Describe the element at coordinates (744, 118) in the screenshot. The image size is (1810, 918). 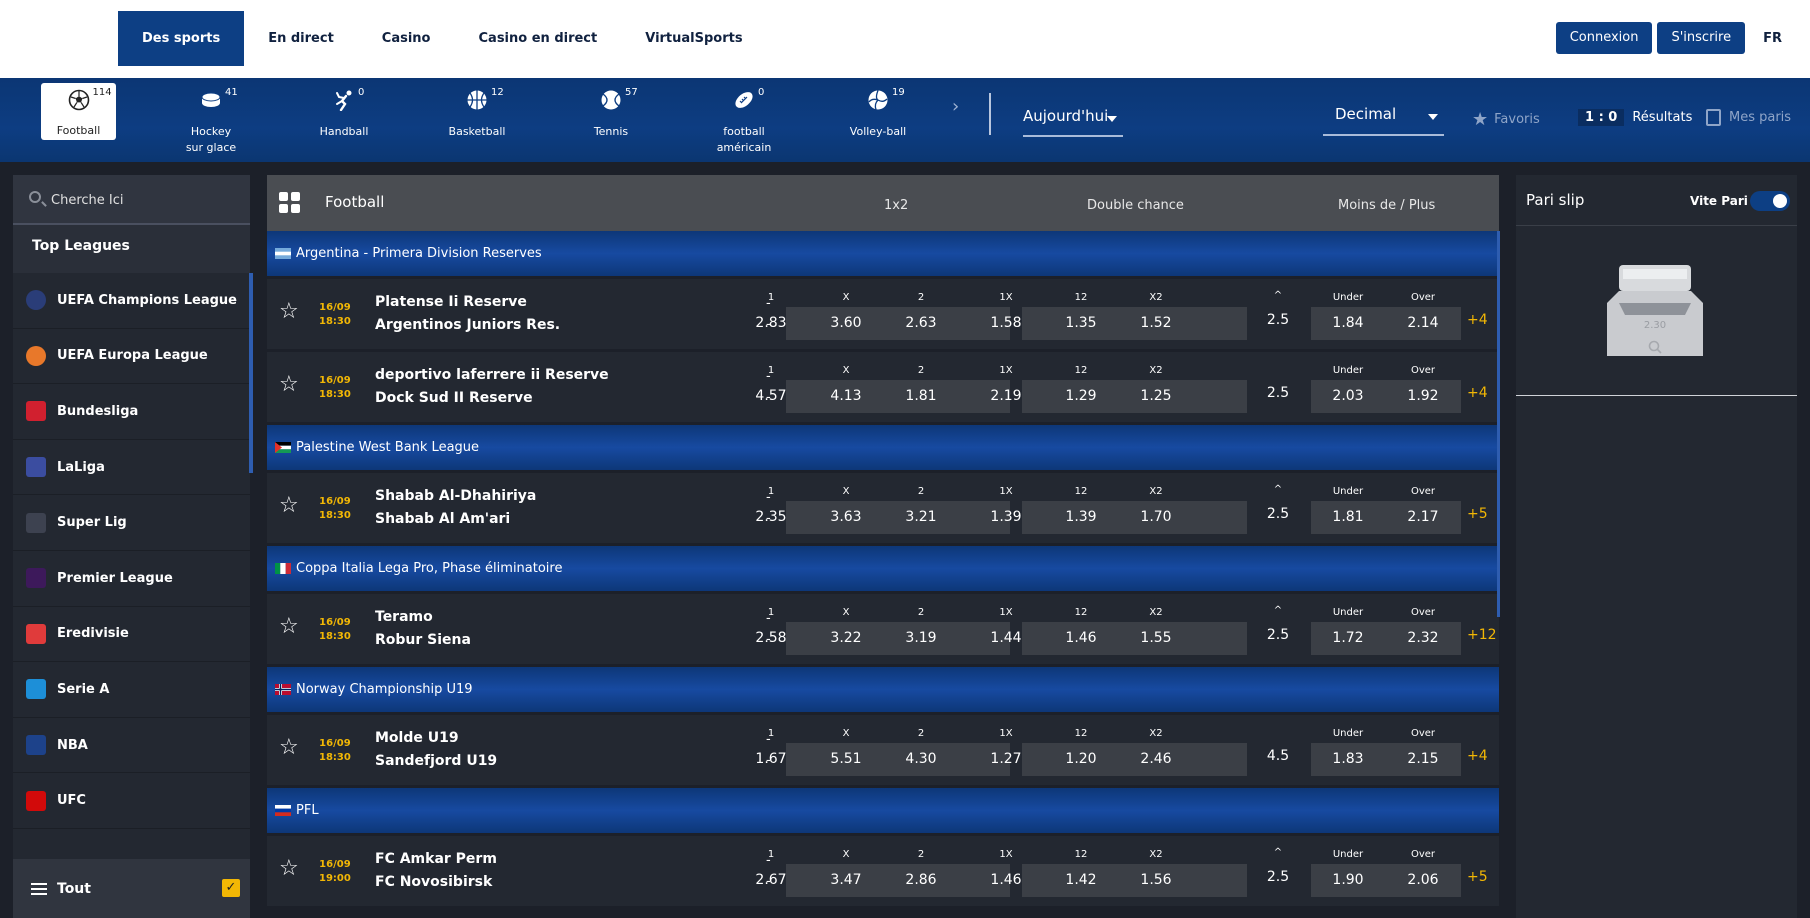
I see `sport-tab-american-football: 0 football américain` at that location.